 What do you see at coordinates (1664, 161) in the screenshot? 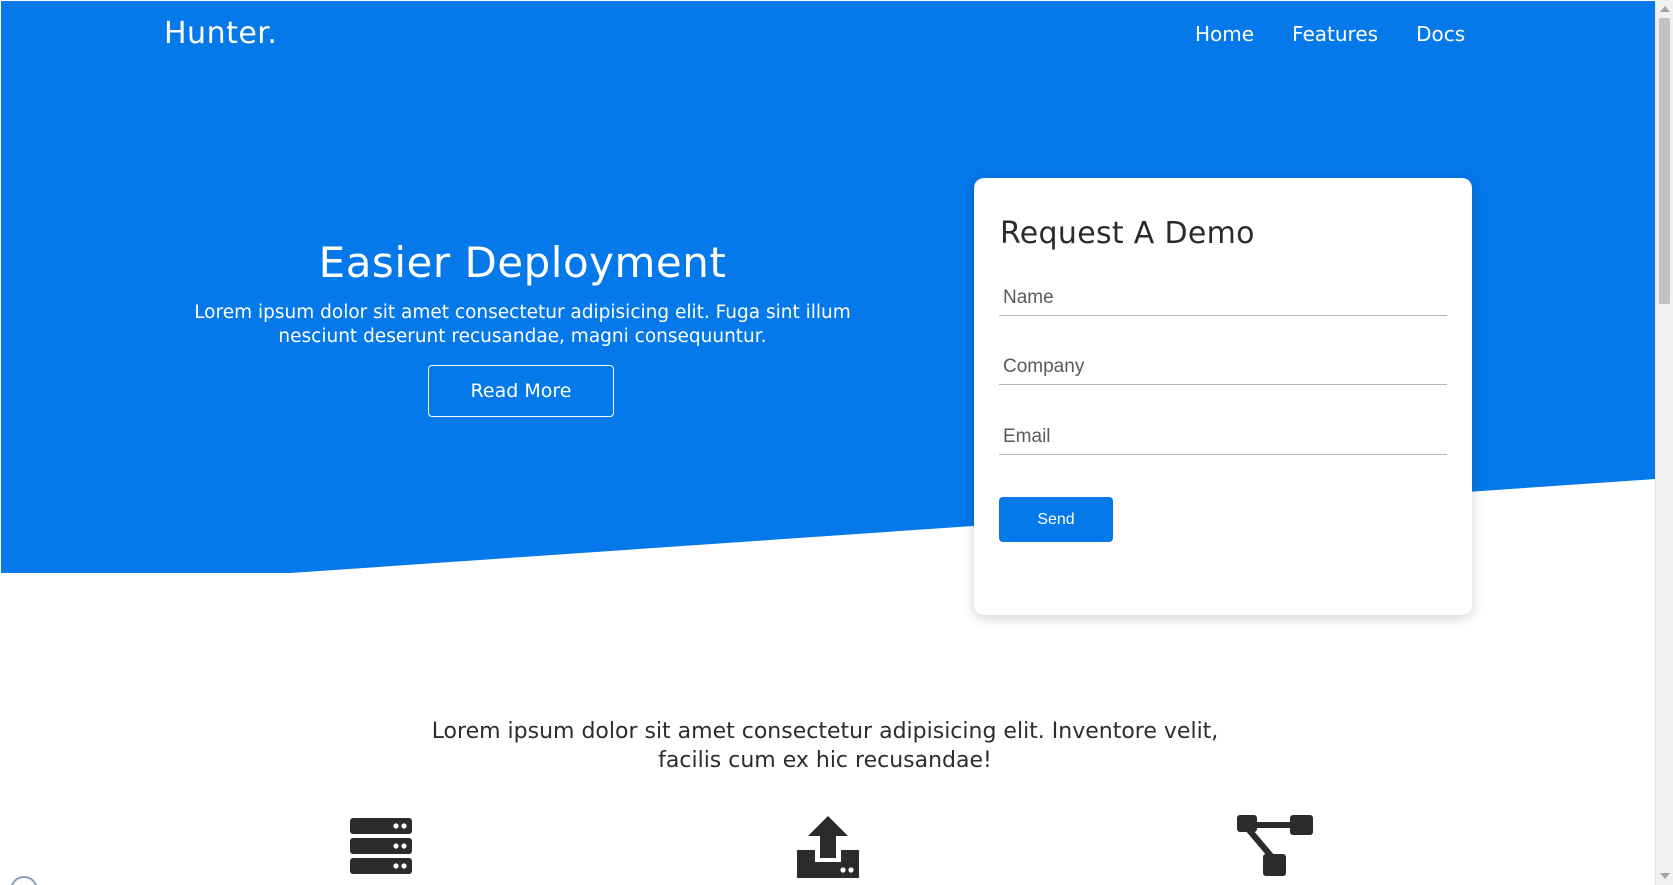
I see `scroll-thumb` at bounding box center [1664, 161].